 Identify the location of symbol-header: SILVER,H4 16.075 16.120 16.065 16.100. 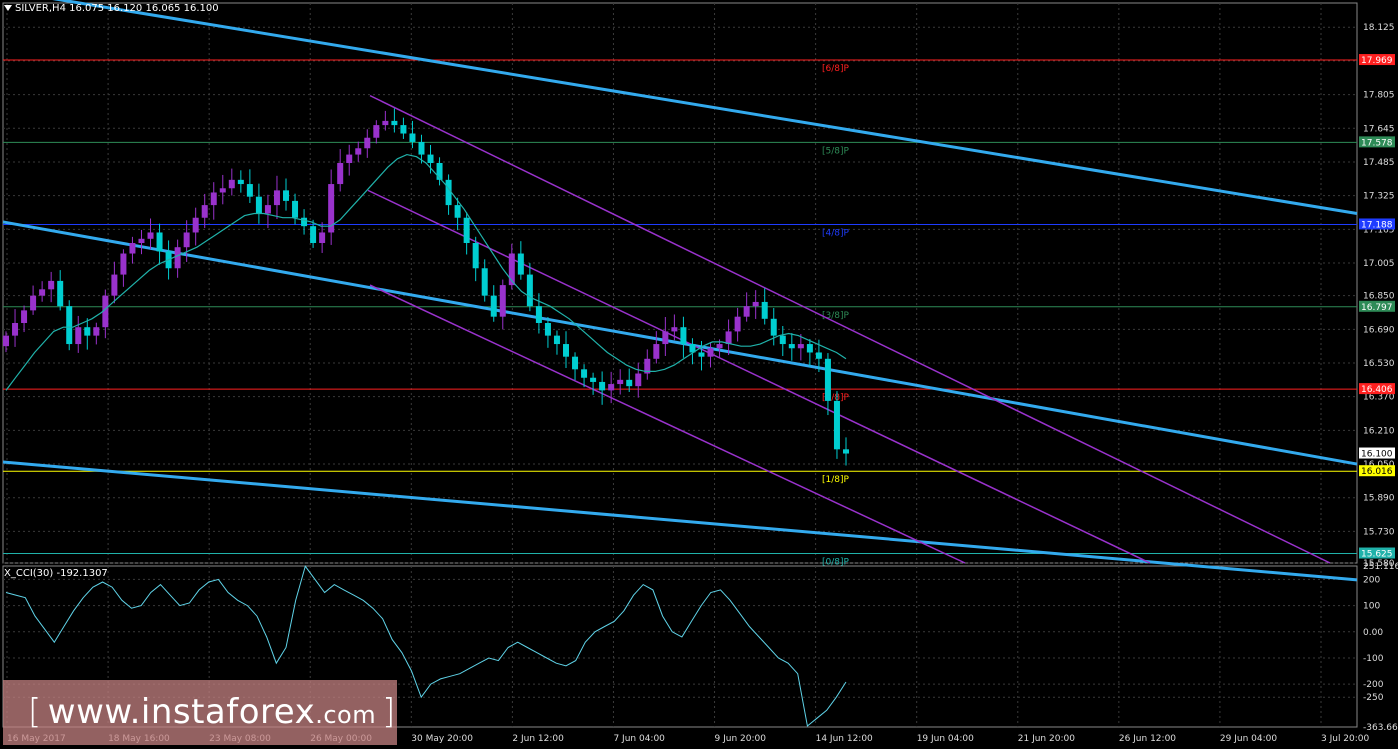
(111, 8).